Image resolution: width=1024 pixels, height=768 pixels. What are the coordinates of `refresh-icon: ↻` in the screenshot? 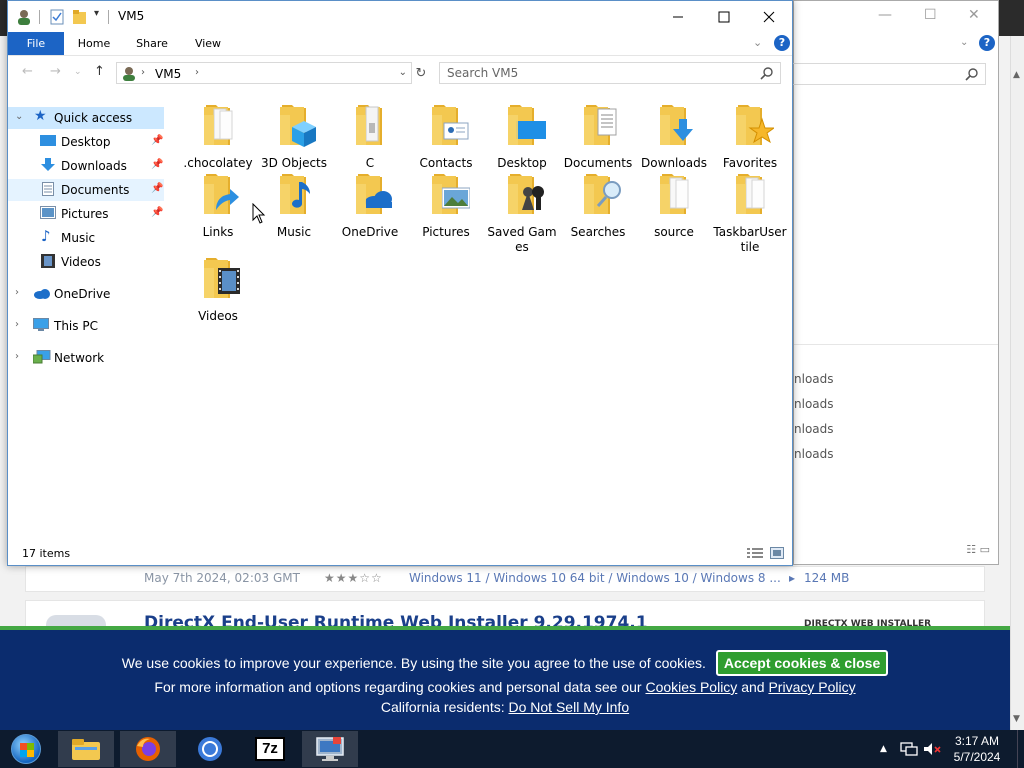 It's located at (421, 73).